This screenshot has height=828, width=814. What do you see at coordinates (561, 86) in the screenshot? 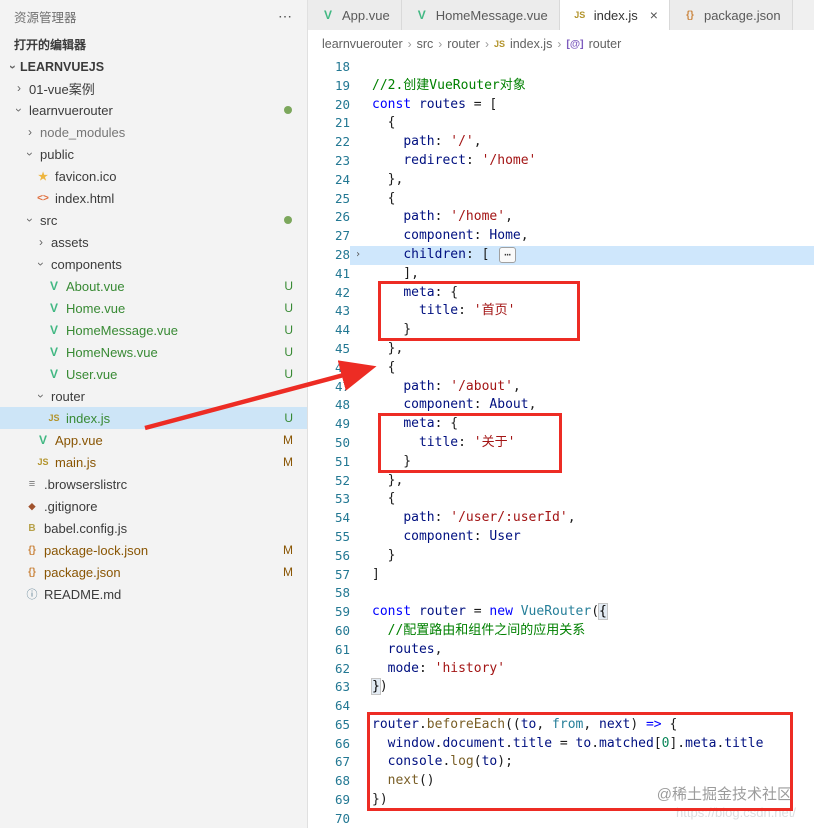
I see `code-line: 19 //2.创建VueRouter对象` at bounding box center [561, 86].